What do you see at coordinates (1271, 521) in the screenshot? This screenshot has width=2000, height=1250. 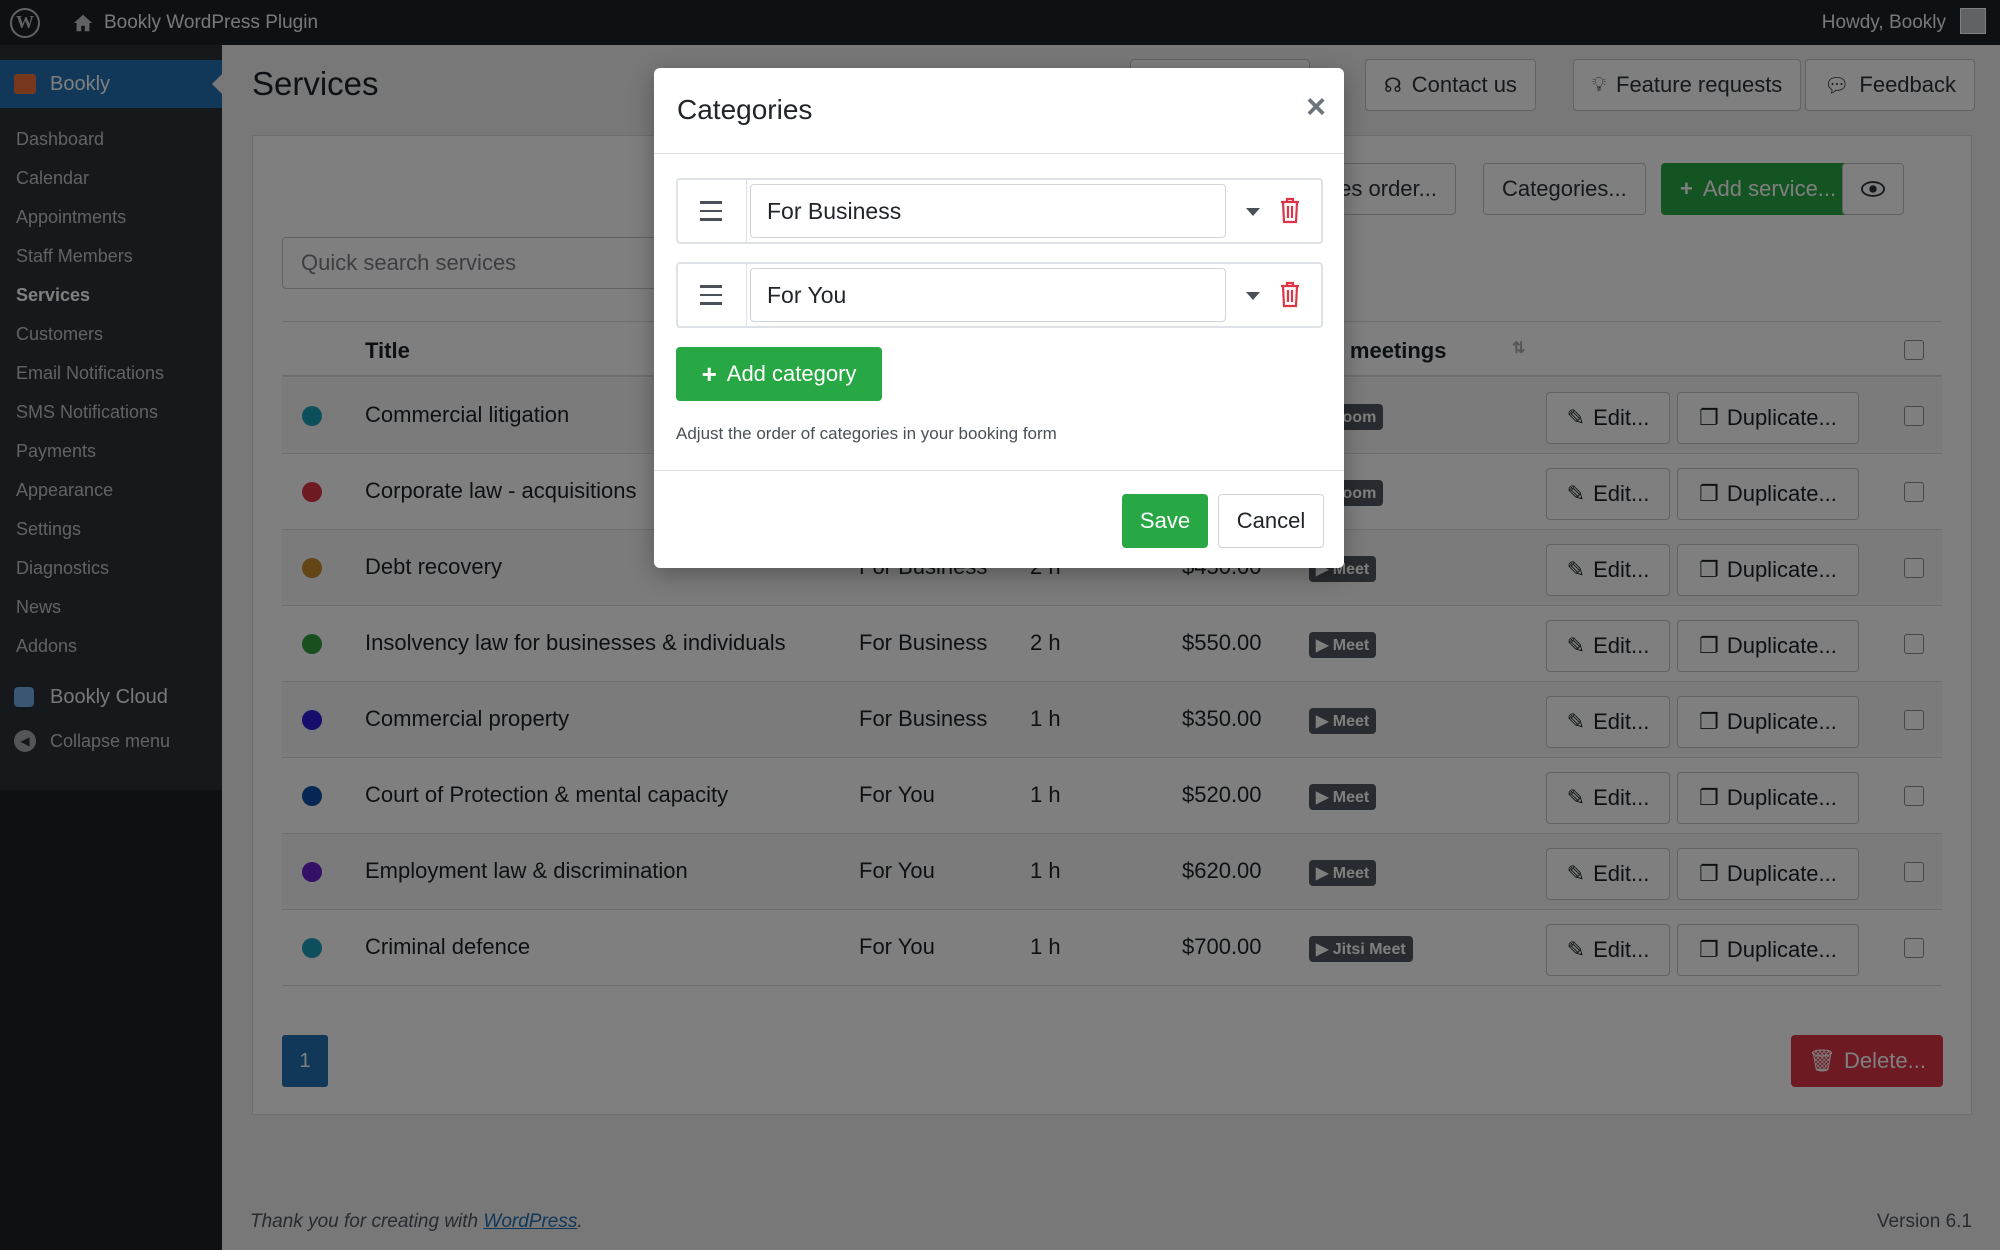 I see `cancel-button: Cancel` at bounding box center [1271, 521].